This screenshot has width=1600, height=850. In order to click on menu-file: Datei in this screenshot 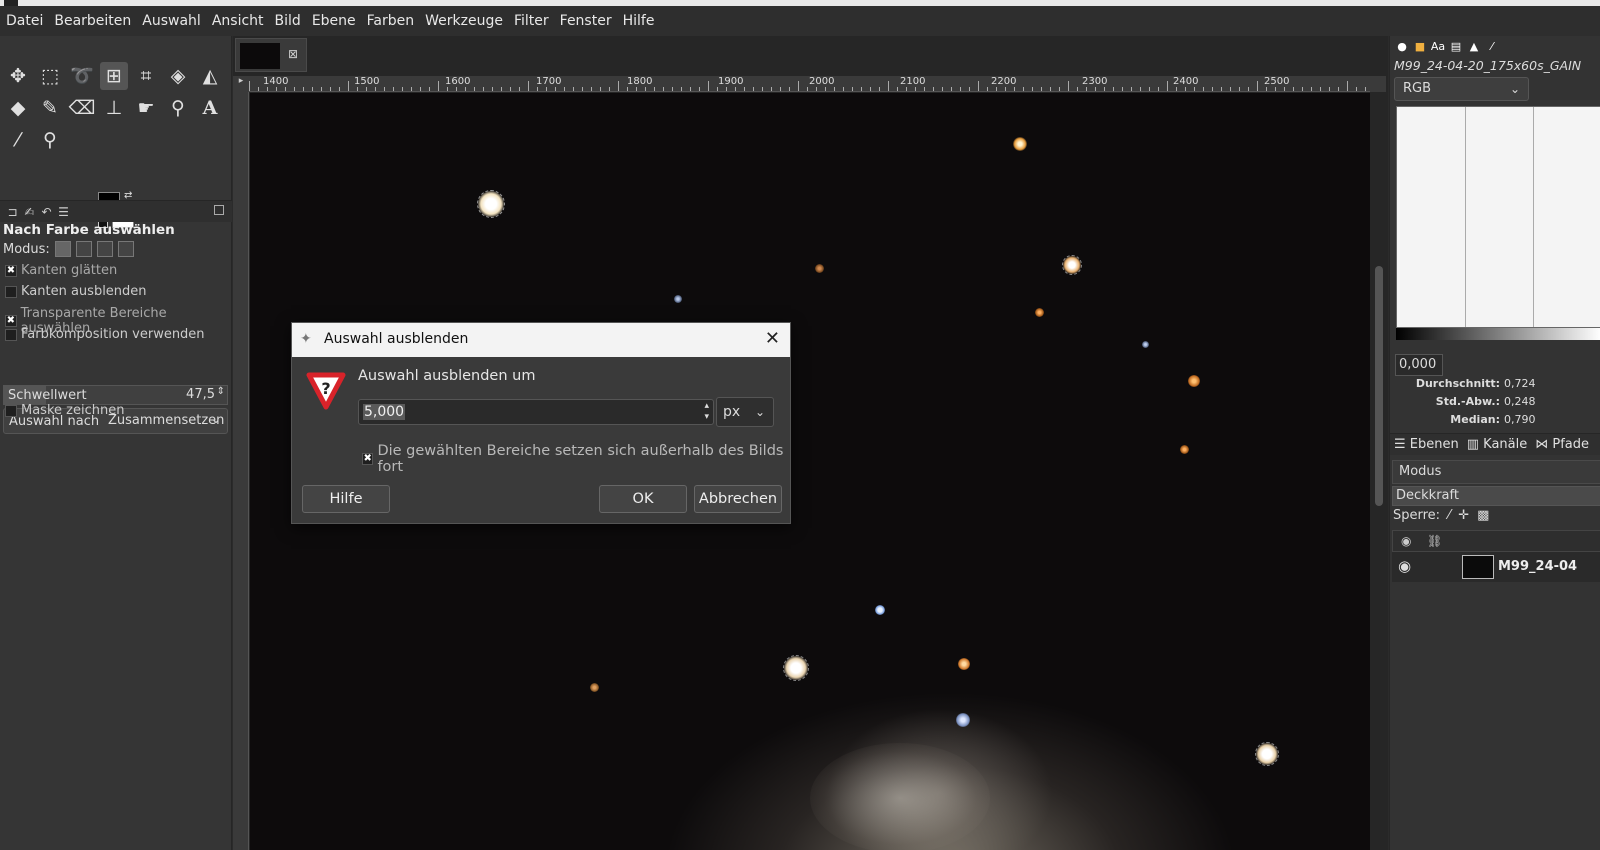, I will do `click(24, 21)`.